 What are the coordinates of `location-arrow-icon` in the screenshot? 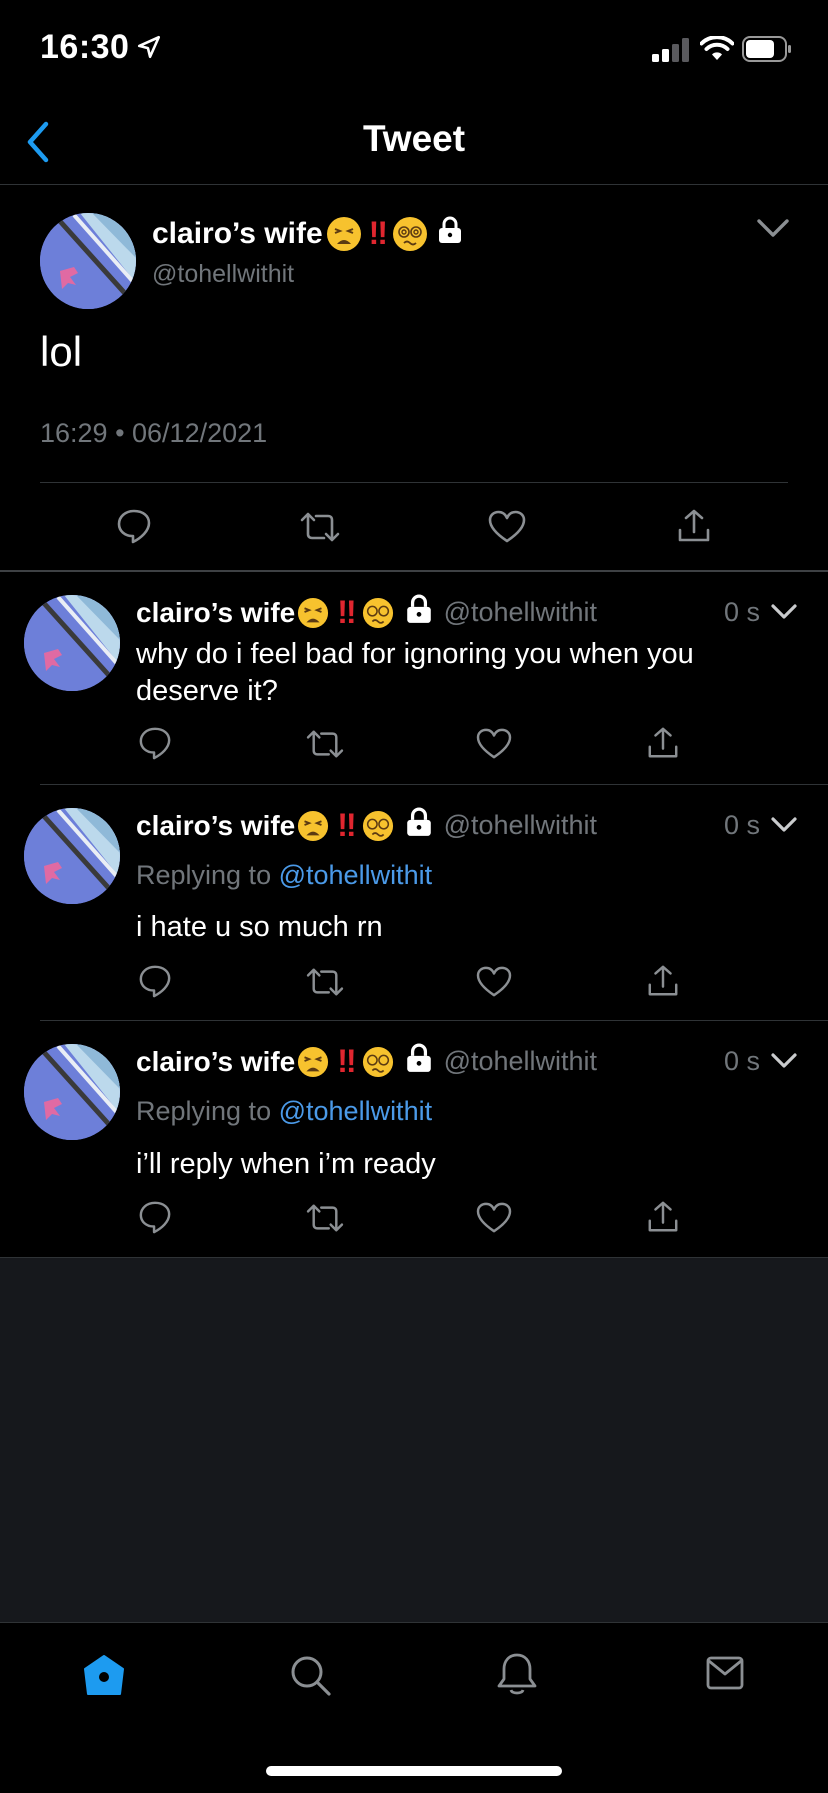 It's located at (149, 47).